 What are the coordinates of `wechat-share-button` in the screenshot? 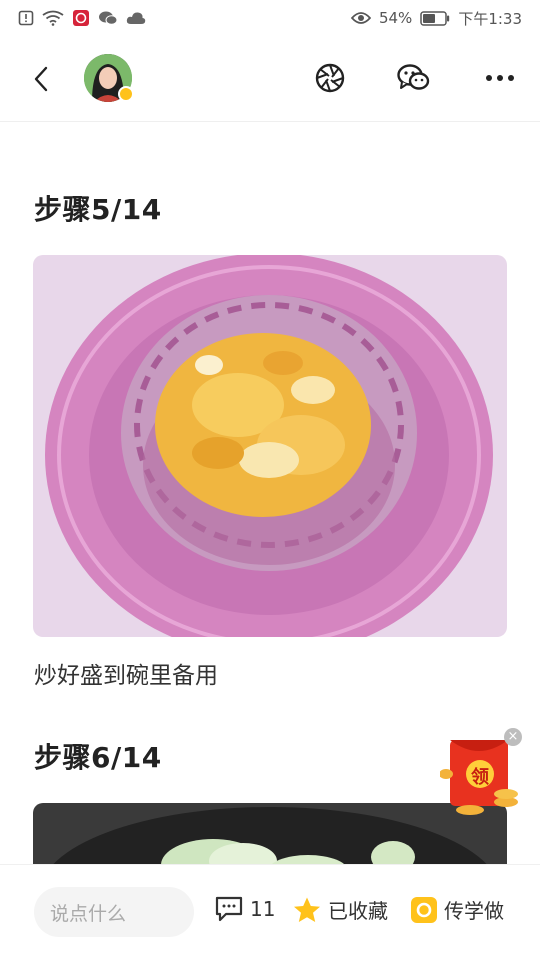 It's located at (414, 78).